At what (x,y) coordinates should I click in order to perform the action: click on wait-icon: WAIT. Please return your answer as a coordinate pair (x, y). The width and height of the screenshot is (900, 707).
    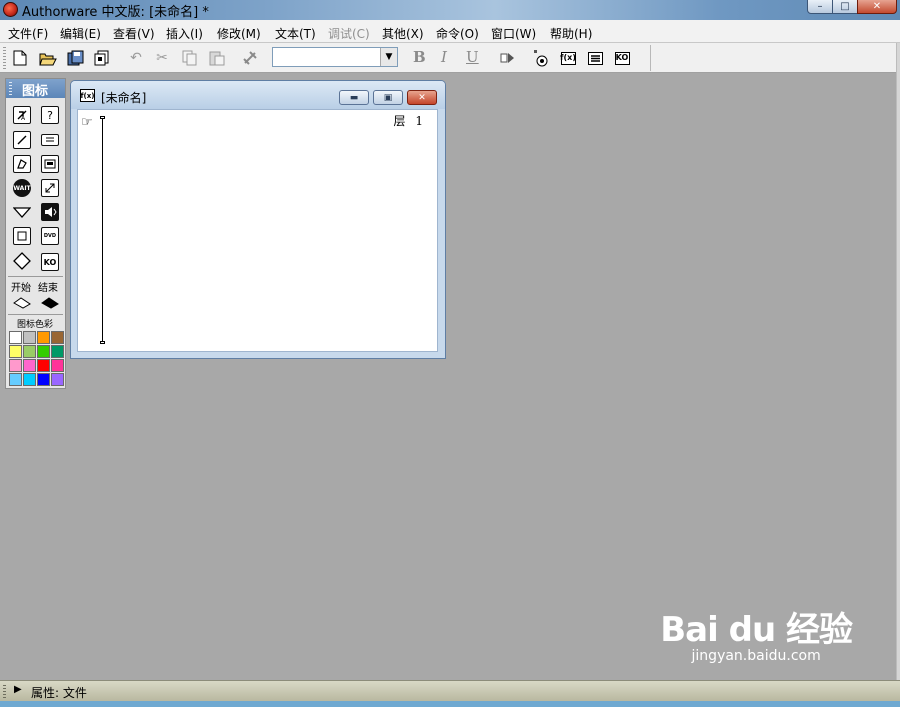
    Looking at the image, I should click on (22, 188).